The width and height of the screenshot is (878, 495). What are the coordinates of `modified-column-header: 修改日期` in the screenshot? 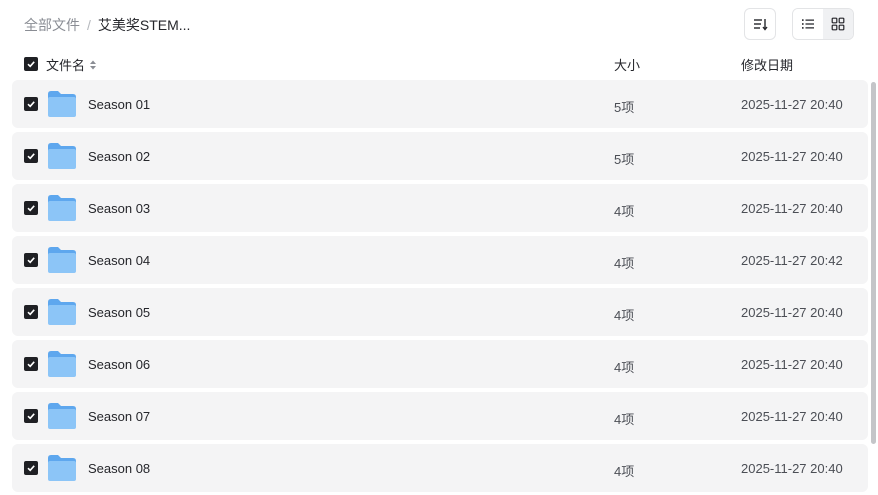 It's located at (767, 64).